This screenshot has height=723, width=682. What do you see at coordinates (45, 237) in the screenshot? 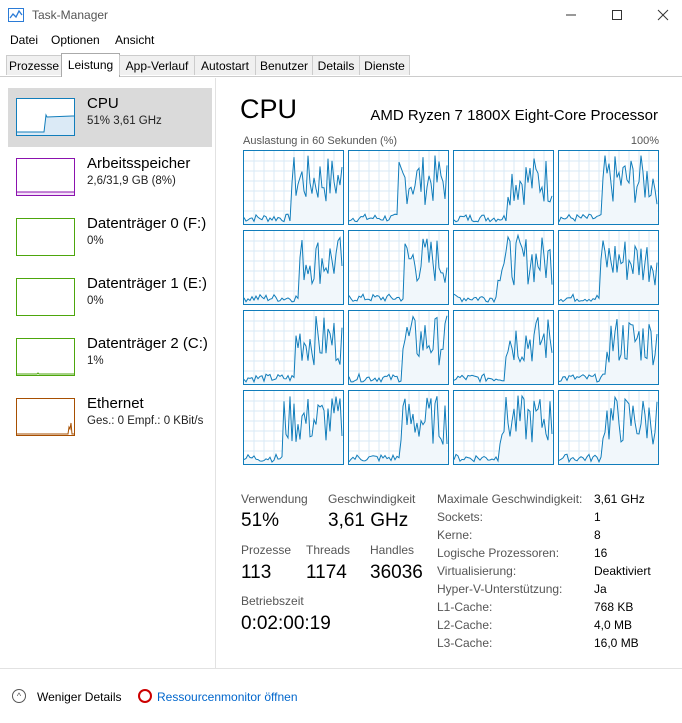
I see `disk-0-thumbnail-graph` at bounding box center [45, 237].